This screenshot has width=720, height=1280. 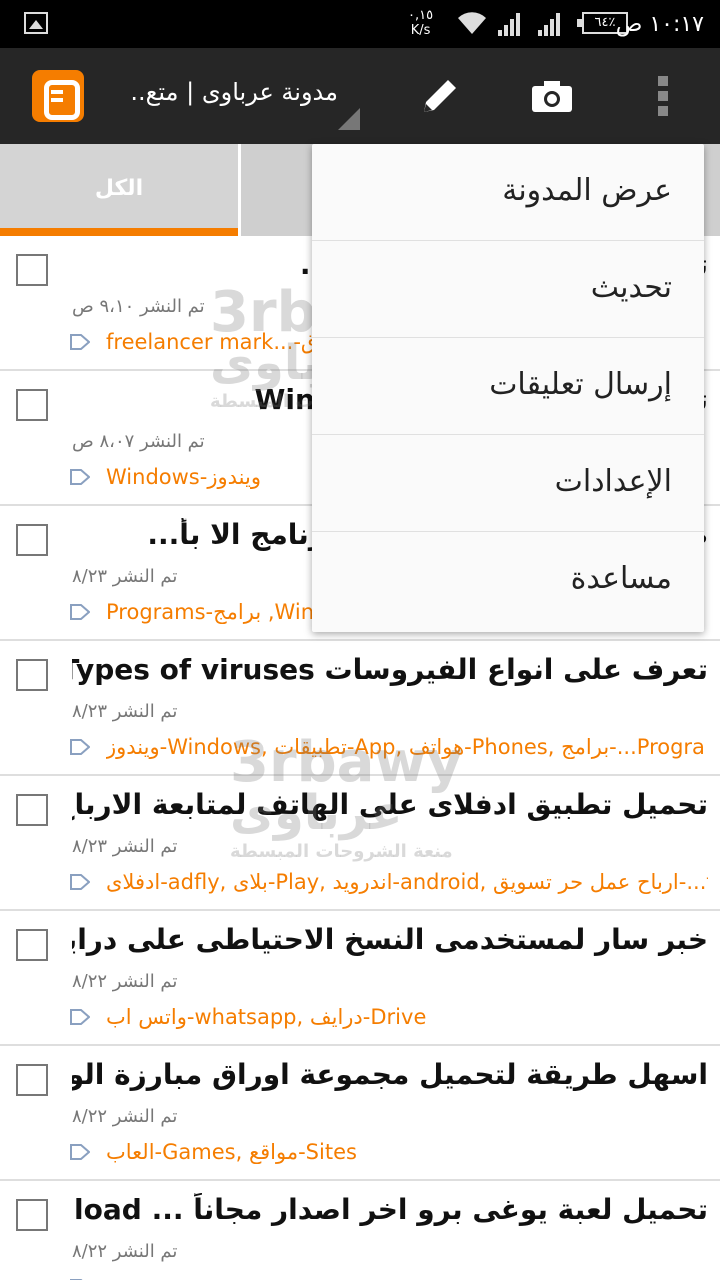 I want to click on gallery-notification-icon, so click(x=36, y=23).